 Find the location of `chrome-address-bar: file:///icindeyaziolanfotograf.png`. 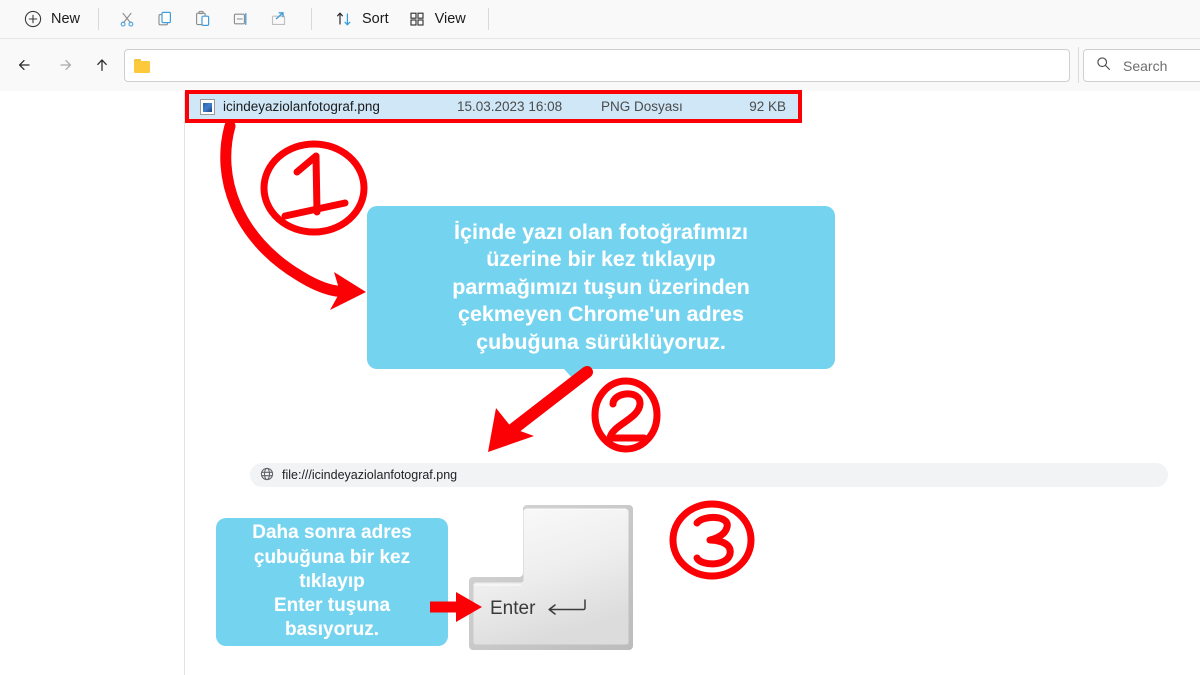

chrome-address-bar: file:///icindeyaziolanfotograf.png is located at coordinates (709, 475).